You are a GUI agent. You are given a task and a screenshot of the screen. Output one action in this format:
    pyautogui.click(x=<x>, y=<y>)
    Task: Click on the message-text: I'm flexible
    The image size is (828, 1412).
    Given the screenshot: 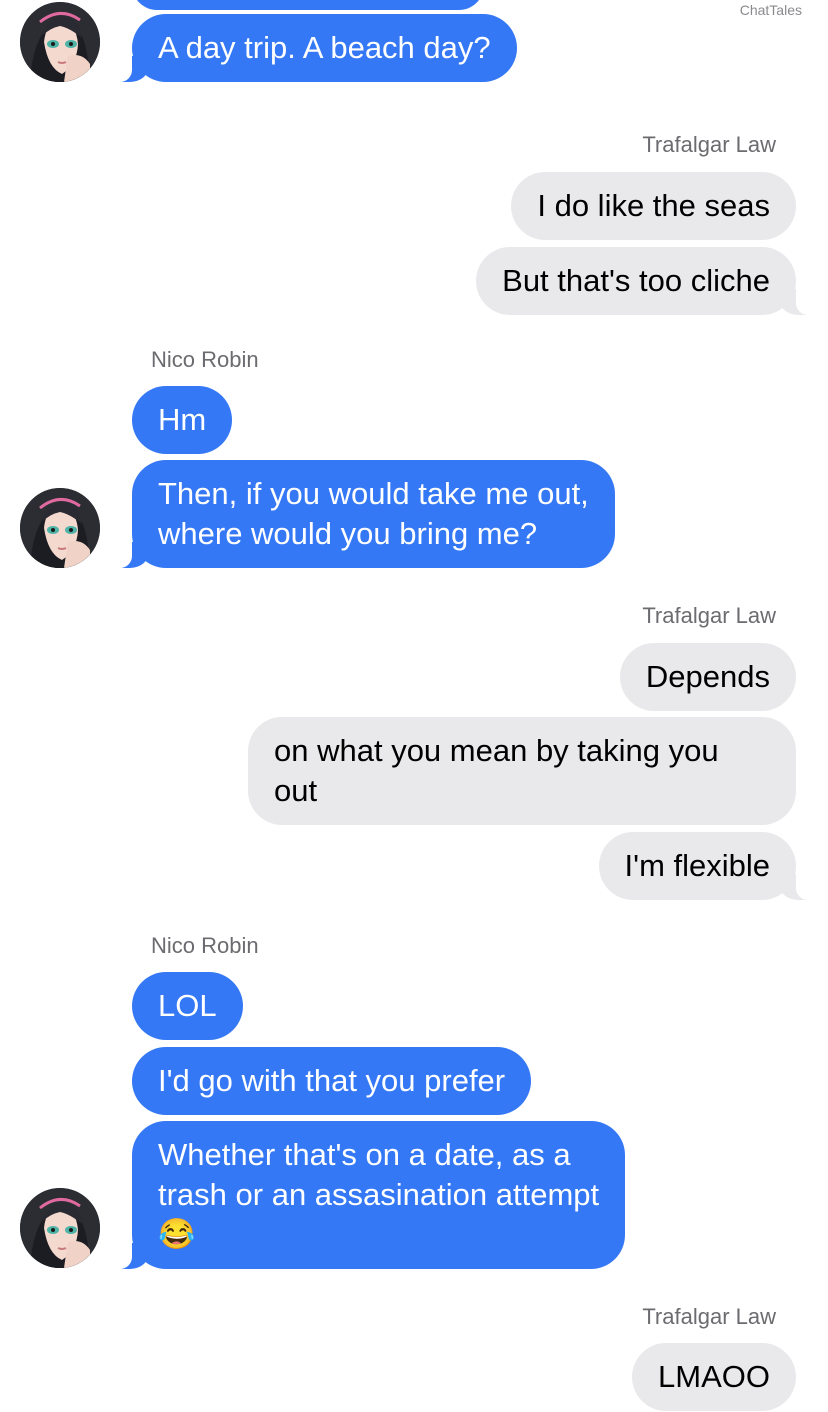 What is the action you would take?
    pyautogui.click(x=697, y=865)
    